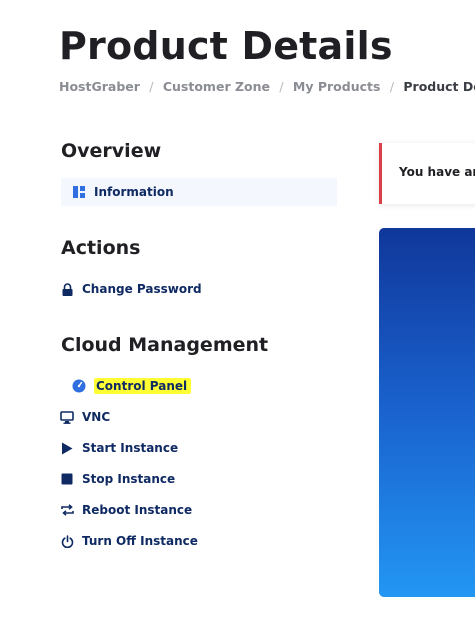 The height and width of the screenshot is (629, 475). I want to click on sidebar-item-change-password: Change Password, so click(130, 289).